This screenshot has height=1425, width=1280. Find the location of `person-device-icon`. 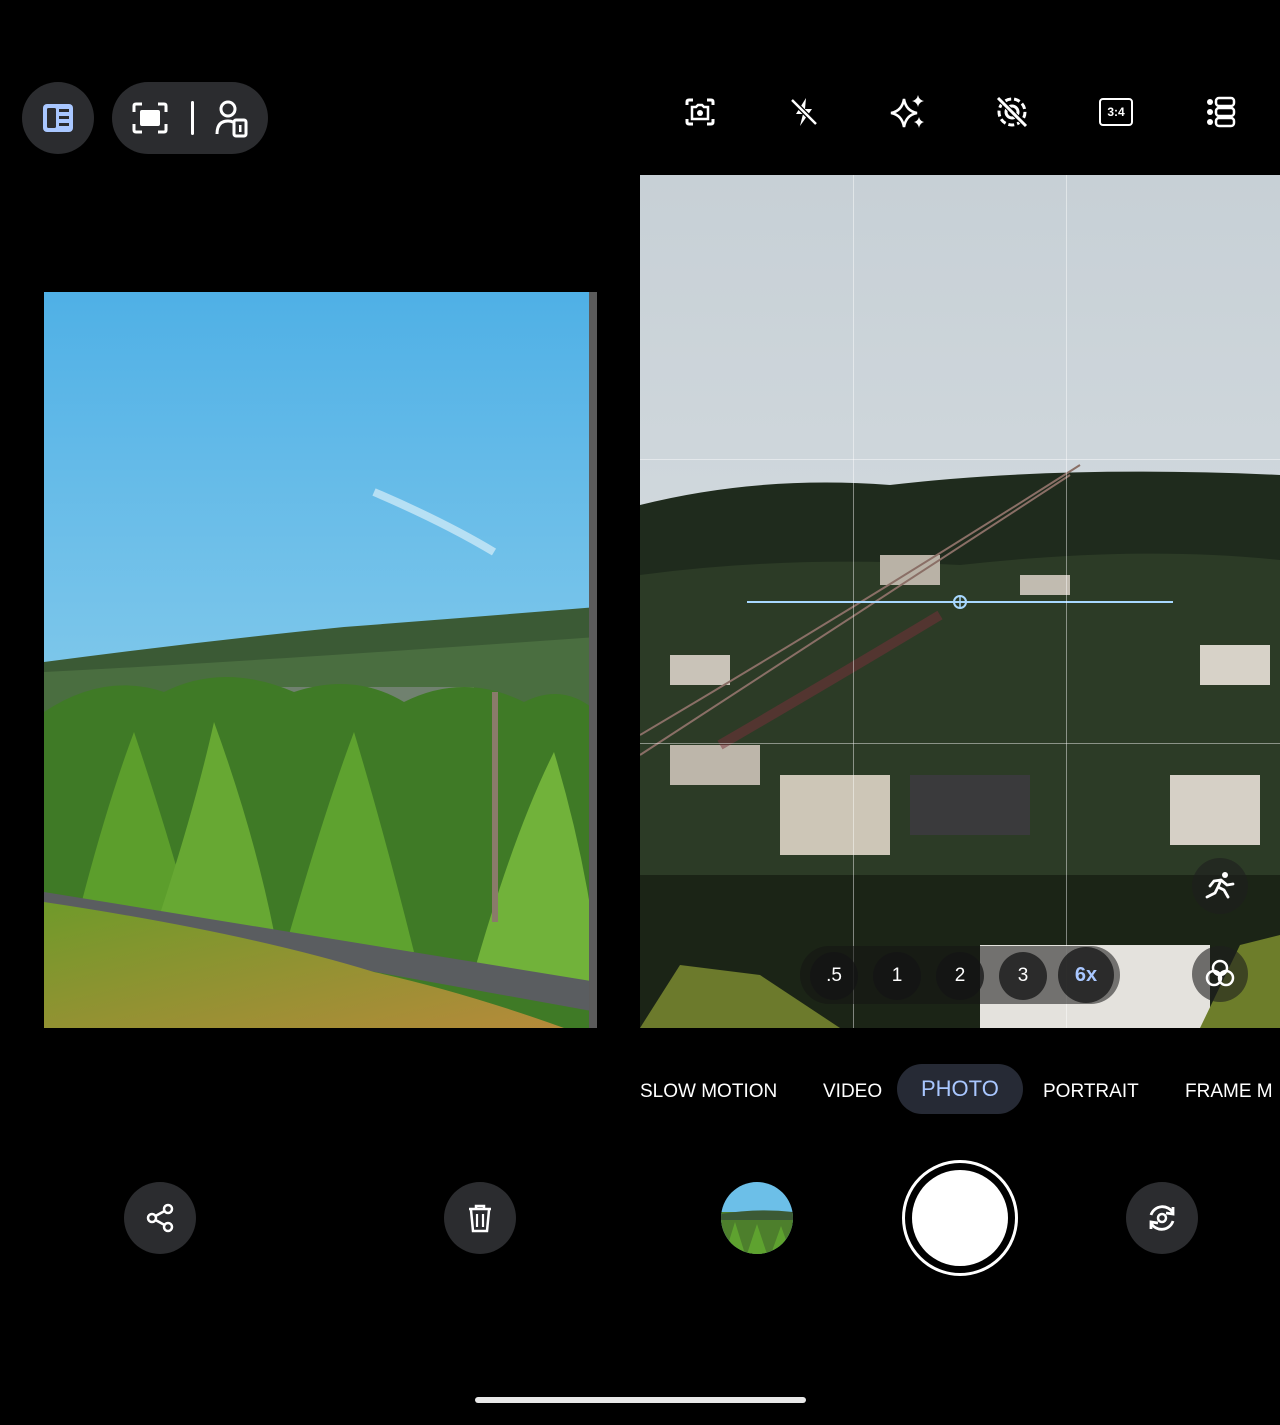

person-device-icon is located at coordinates (232, 118).